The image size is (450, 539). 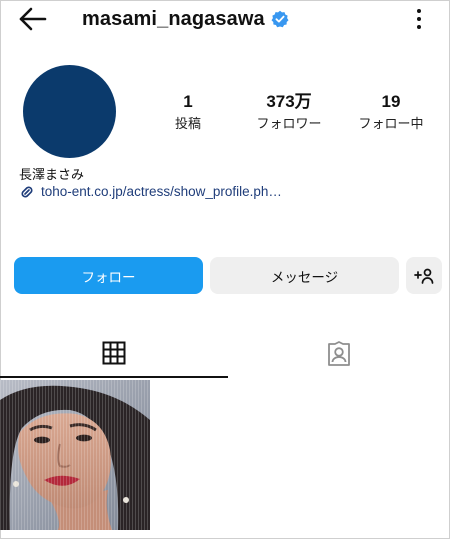 I want to click on verified-badge-icon, so click(x=280, y=19).